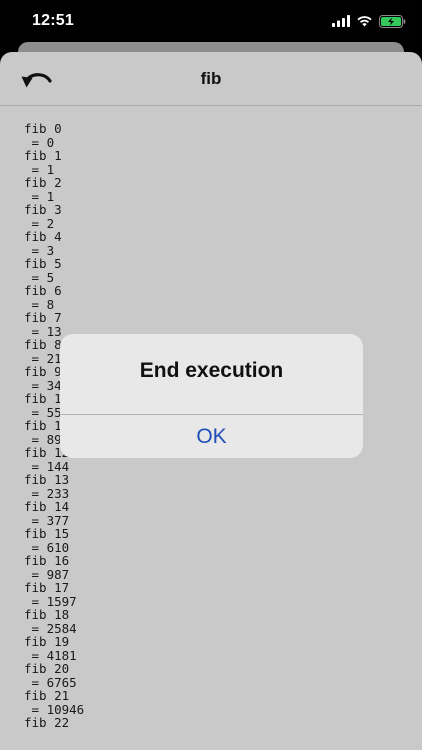  Describe the element at coordinates (50, 655) in the screenshot. I see `output-line: = 4181` at that location.